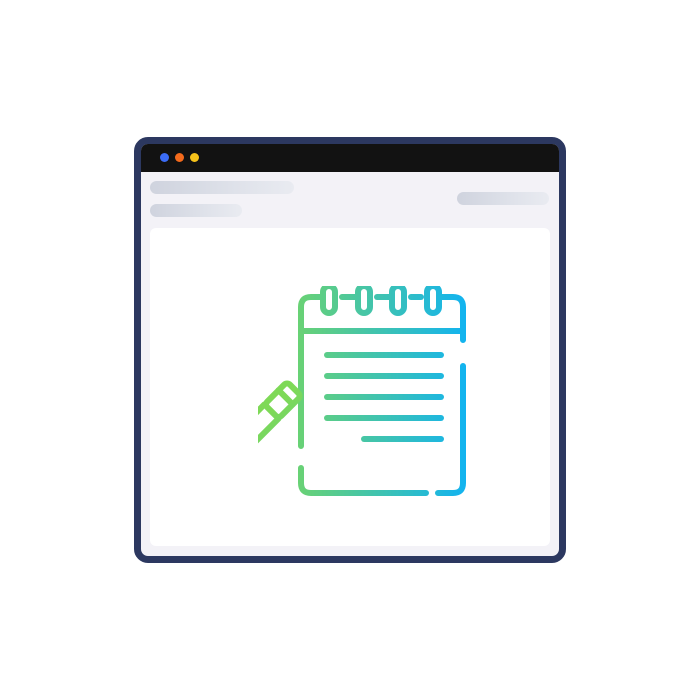 Image resolution: width=700 pixels, height=700 pixels. Describe the element at coordinates (164, 157) in the screenshot. I see `window-dot-blue` at that location.